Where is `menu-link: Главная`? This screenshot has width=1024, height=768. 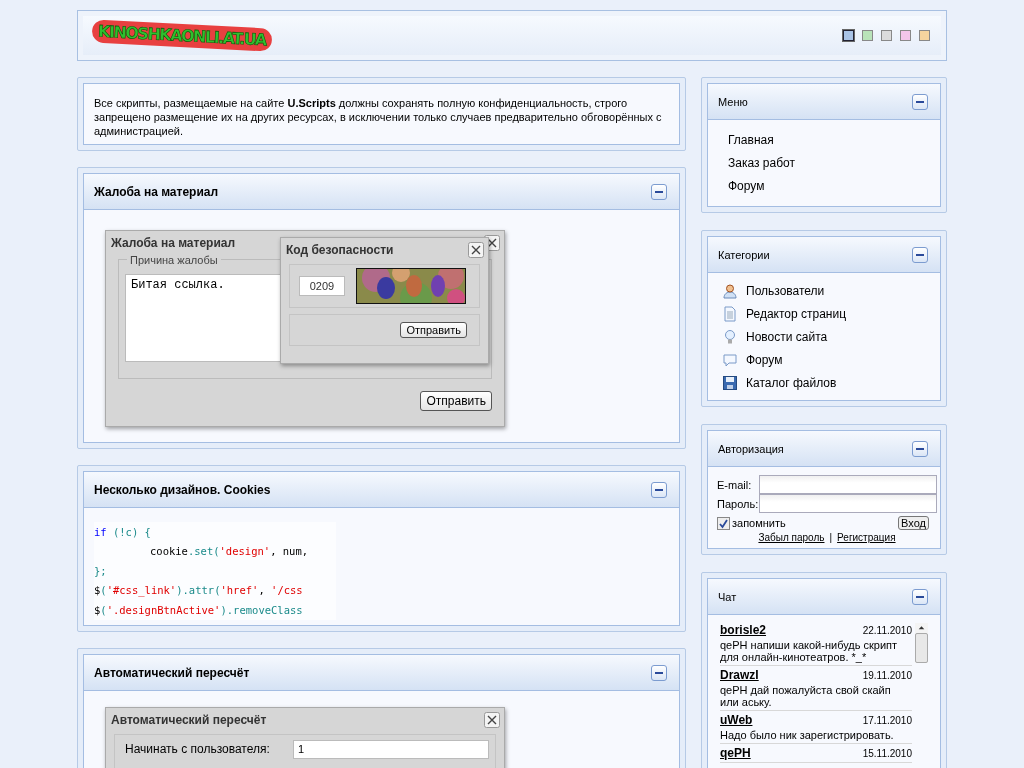 menu-link: Главная is located at coordinates (824, 140).